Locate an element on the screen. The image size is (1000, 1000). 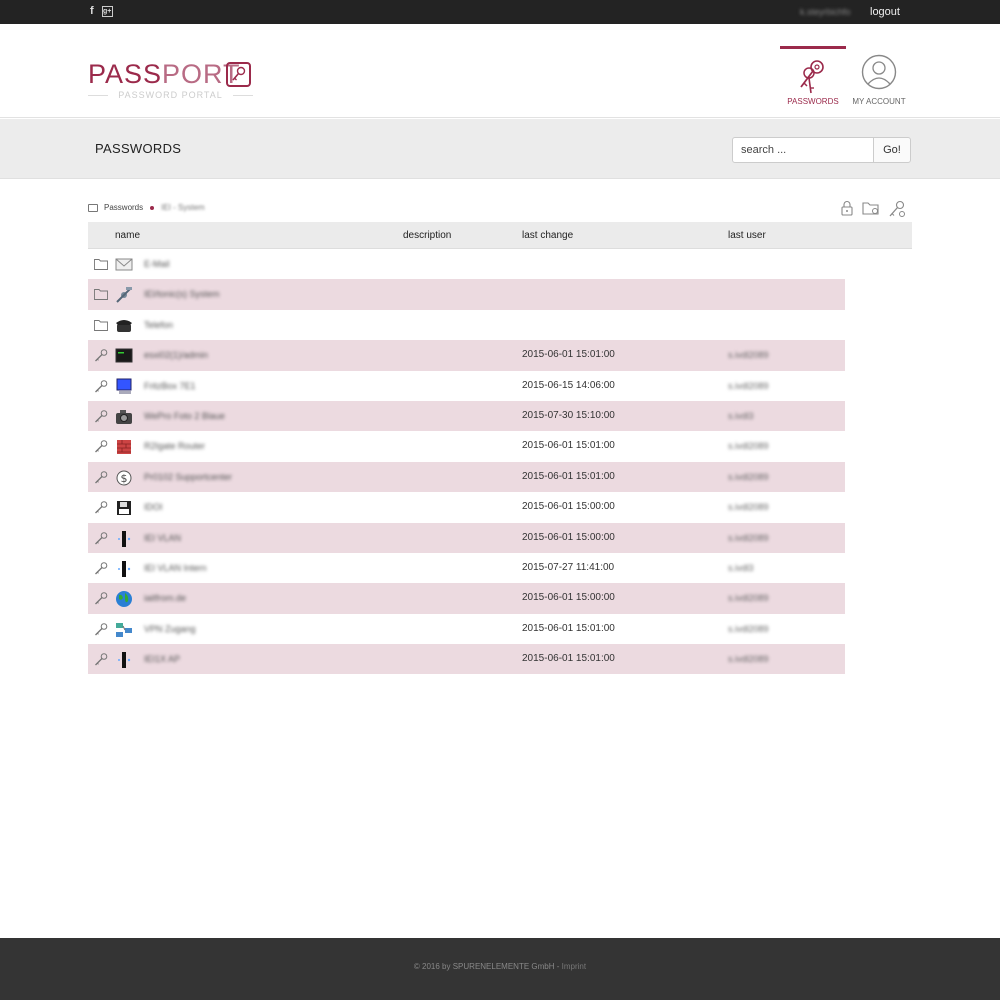
passport-logo: PASSPORT PASSWORD PORTAL is located at coordinates (170, 79).